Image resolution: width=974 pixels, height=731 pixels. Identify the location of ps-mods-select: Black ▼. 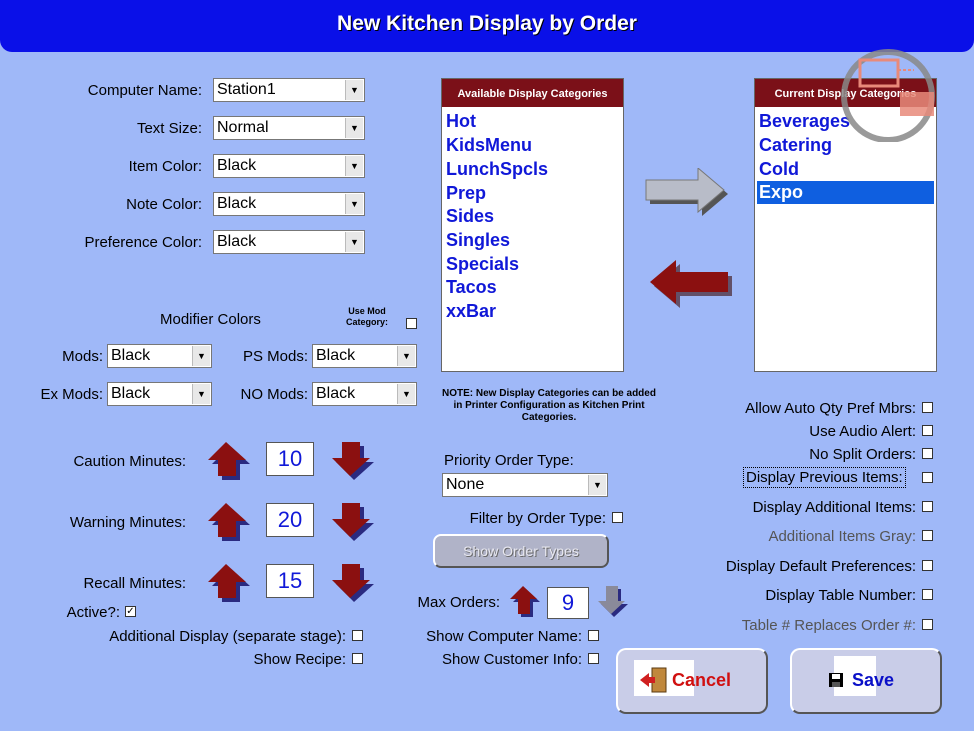
(364, 356).